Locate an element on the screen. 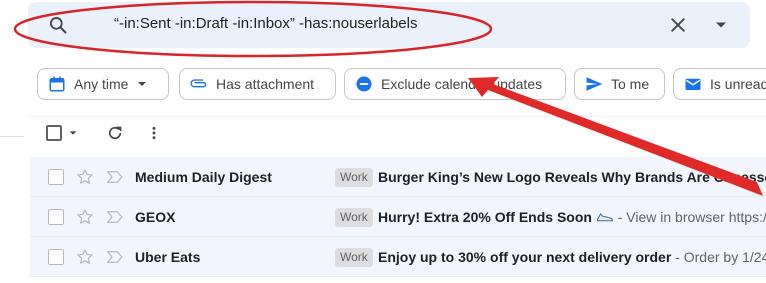 The height and width of the screenshot is (283, 766). filter-label: Exclude calendar updates is located at coordinates (462, 84).